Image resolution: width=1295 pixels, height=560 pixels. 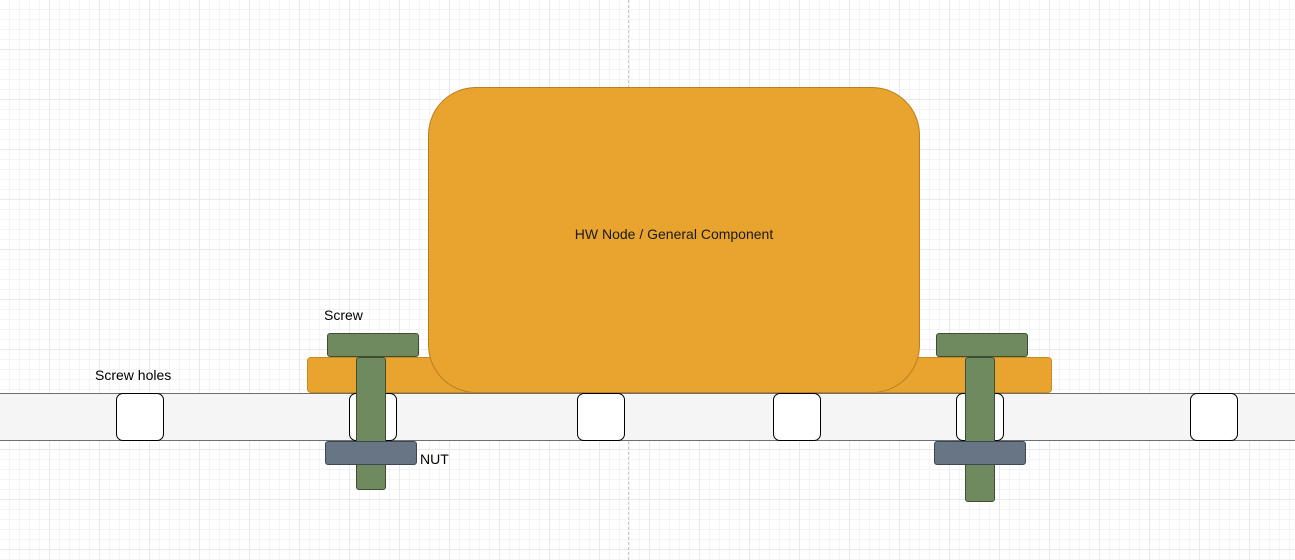 What do you see at coordinates (133, 375) in the screenshot?
I see `screw-holes-label: Screw holes` at bounding box center [133, 375].